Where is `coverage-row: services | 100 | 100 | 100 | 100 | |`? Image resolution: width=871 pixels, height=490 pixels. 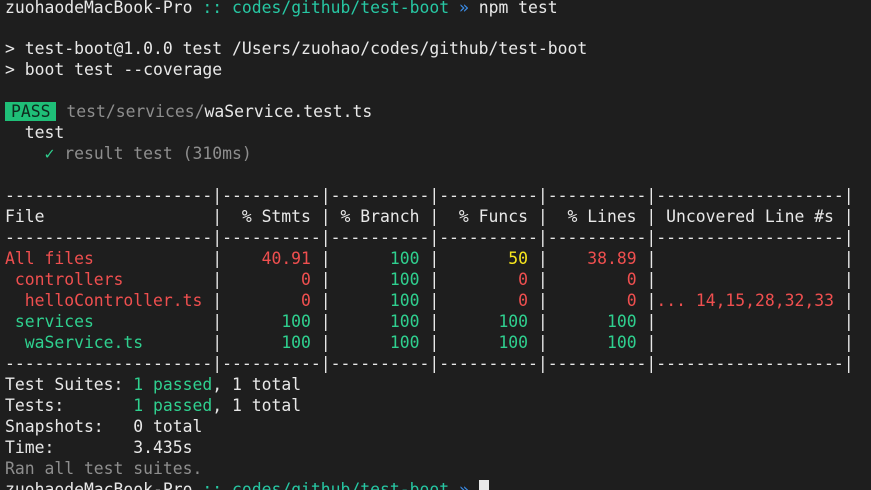 coverage-row: services | 100 | 100 | 100 | 100 | | is located at coordinates (429, 321).